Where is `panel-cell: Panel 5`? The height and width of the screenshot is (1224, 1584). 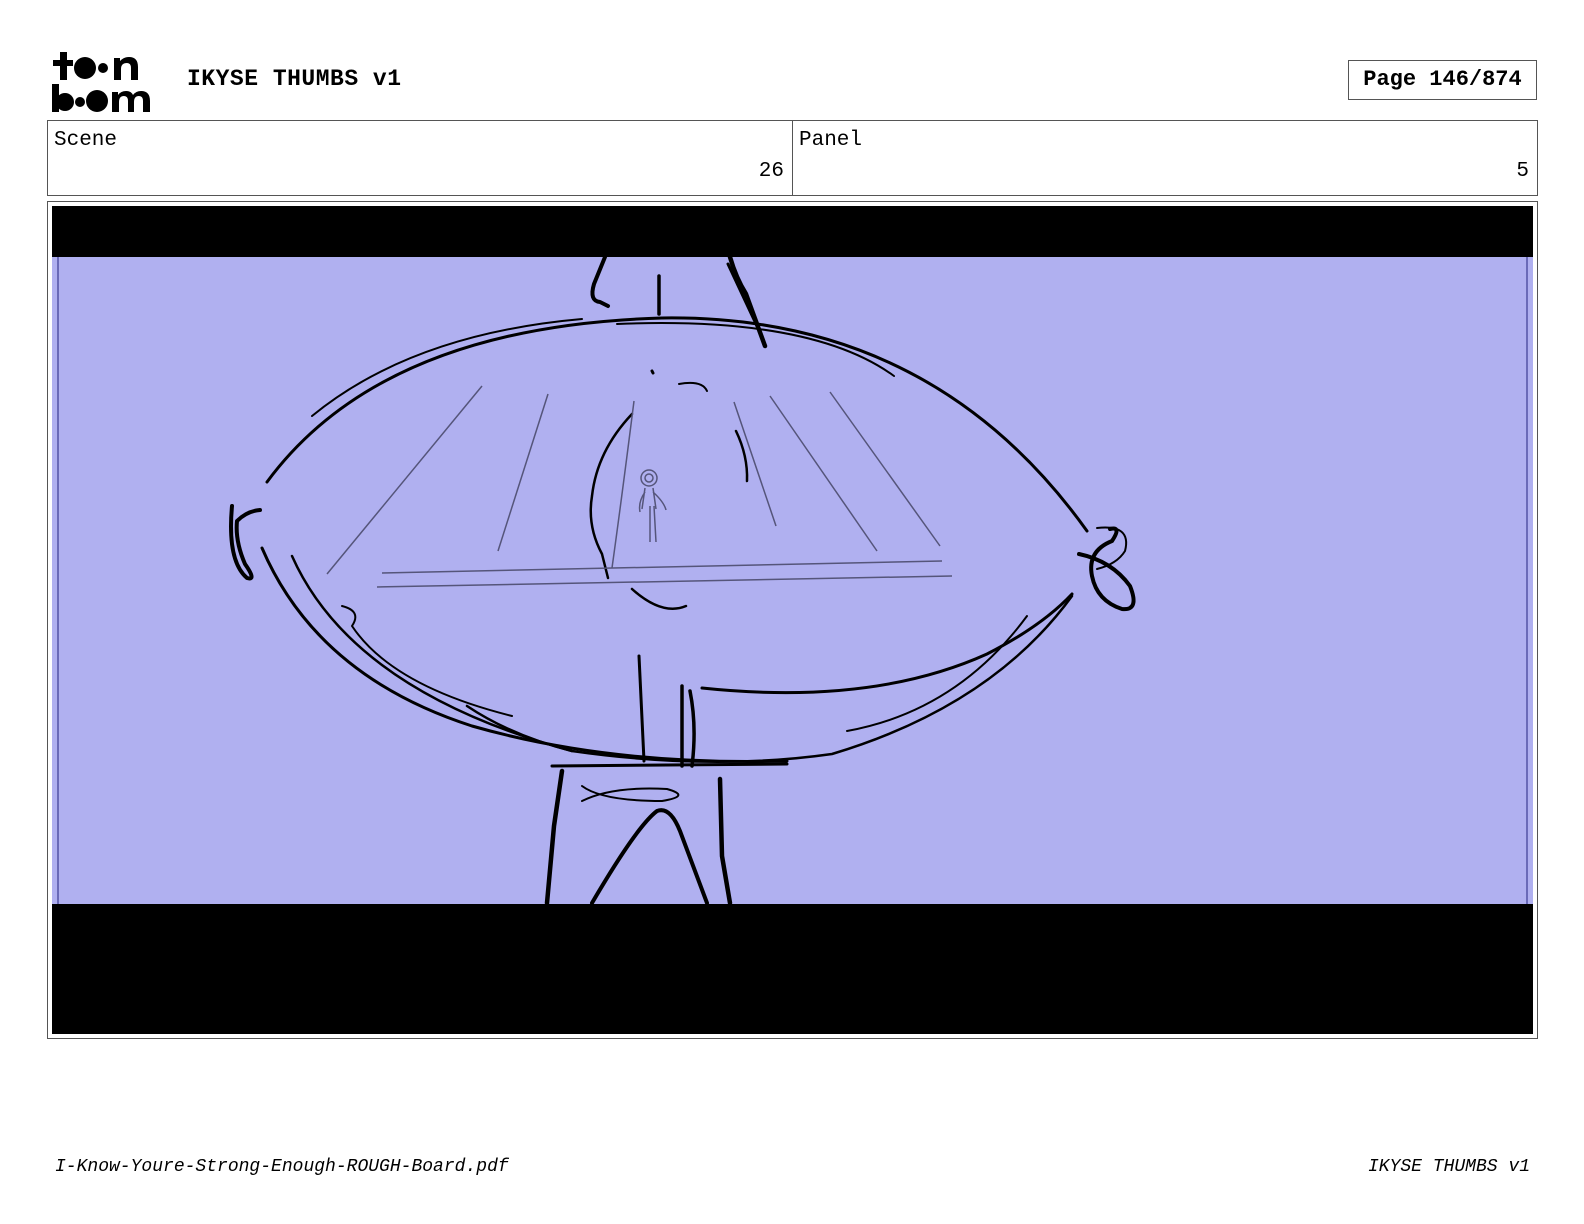 panel-cell: Panel 5 is located at coordinates (1164, 158).